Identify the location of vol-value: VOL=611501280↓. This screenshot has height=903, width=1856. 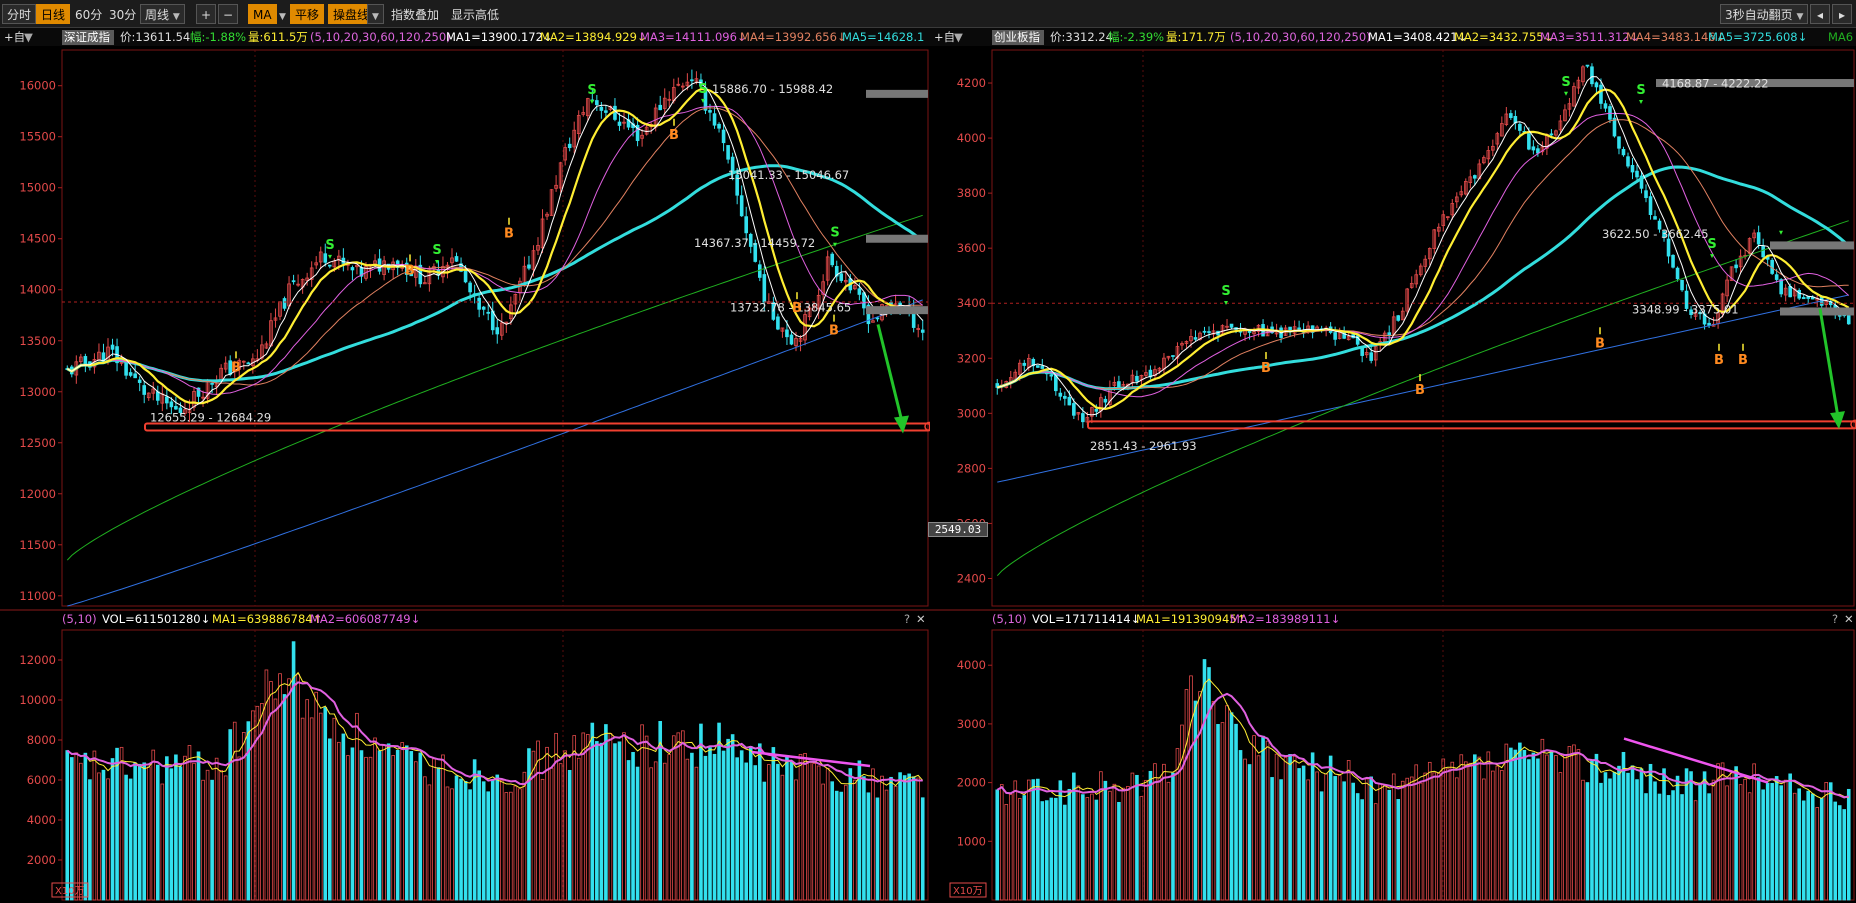
(156, 619).